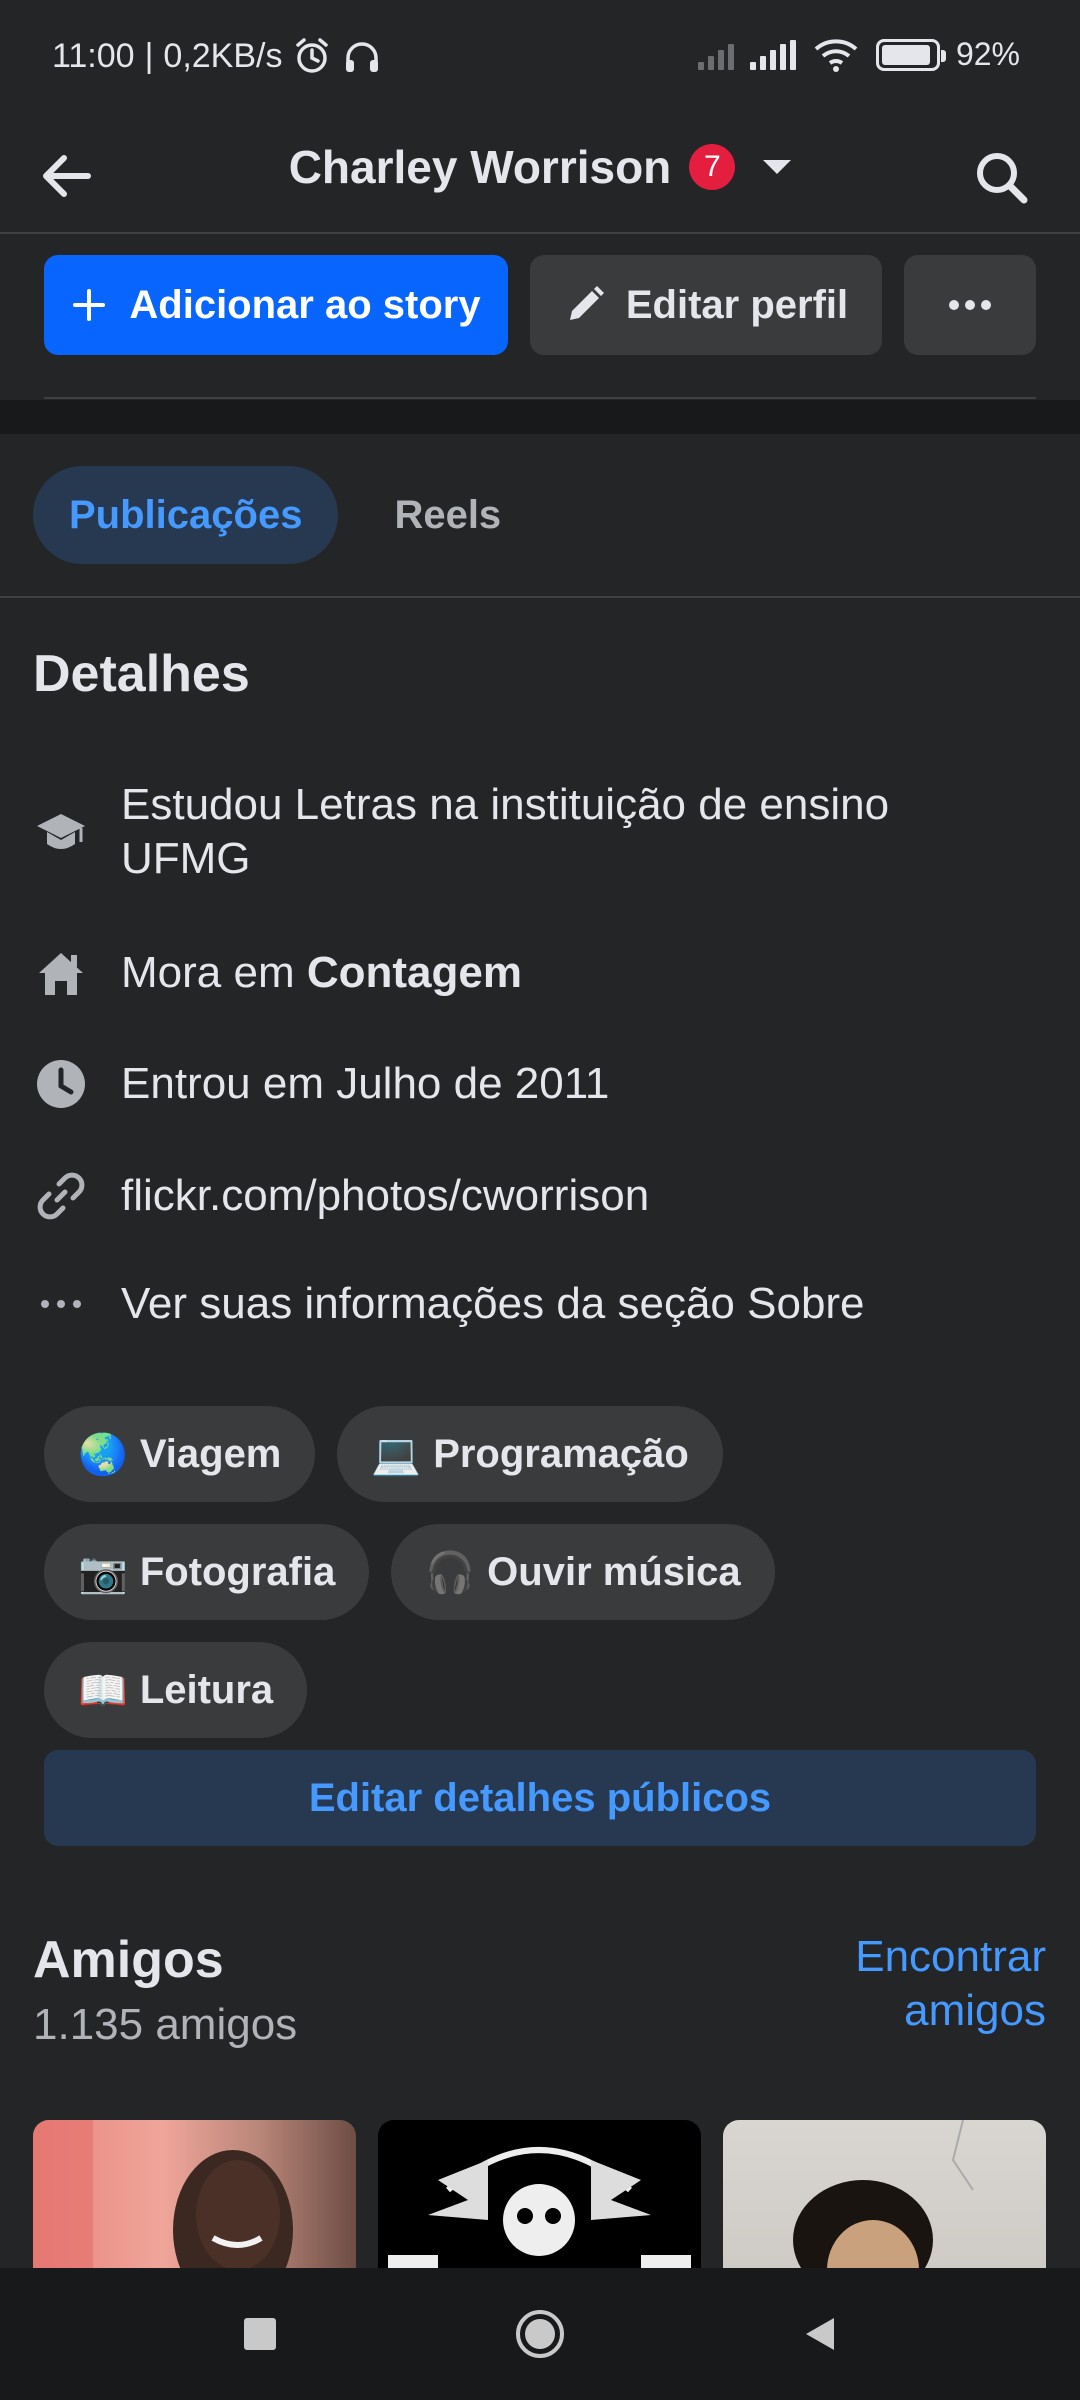  Describe the element at coordinates (165, 2024) in the screenshot. I see `friends-count: 1.135 amigos` at that location.